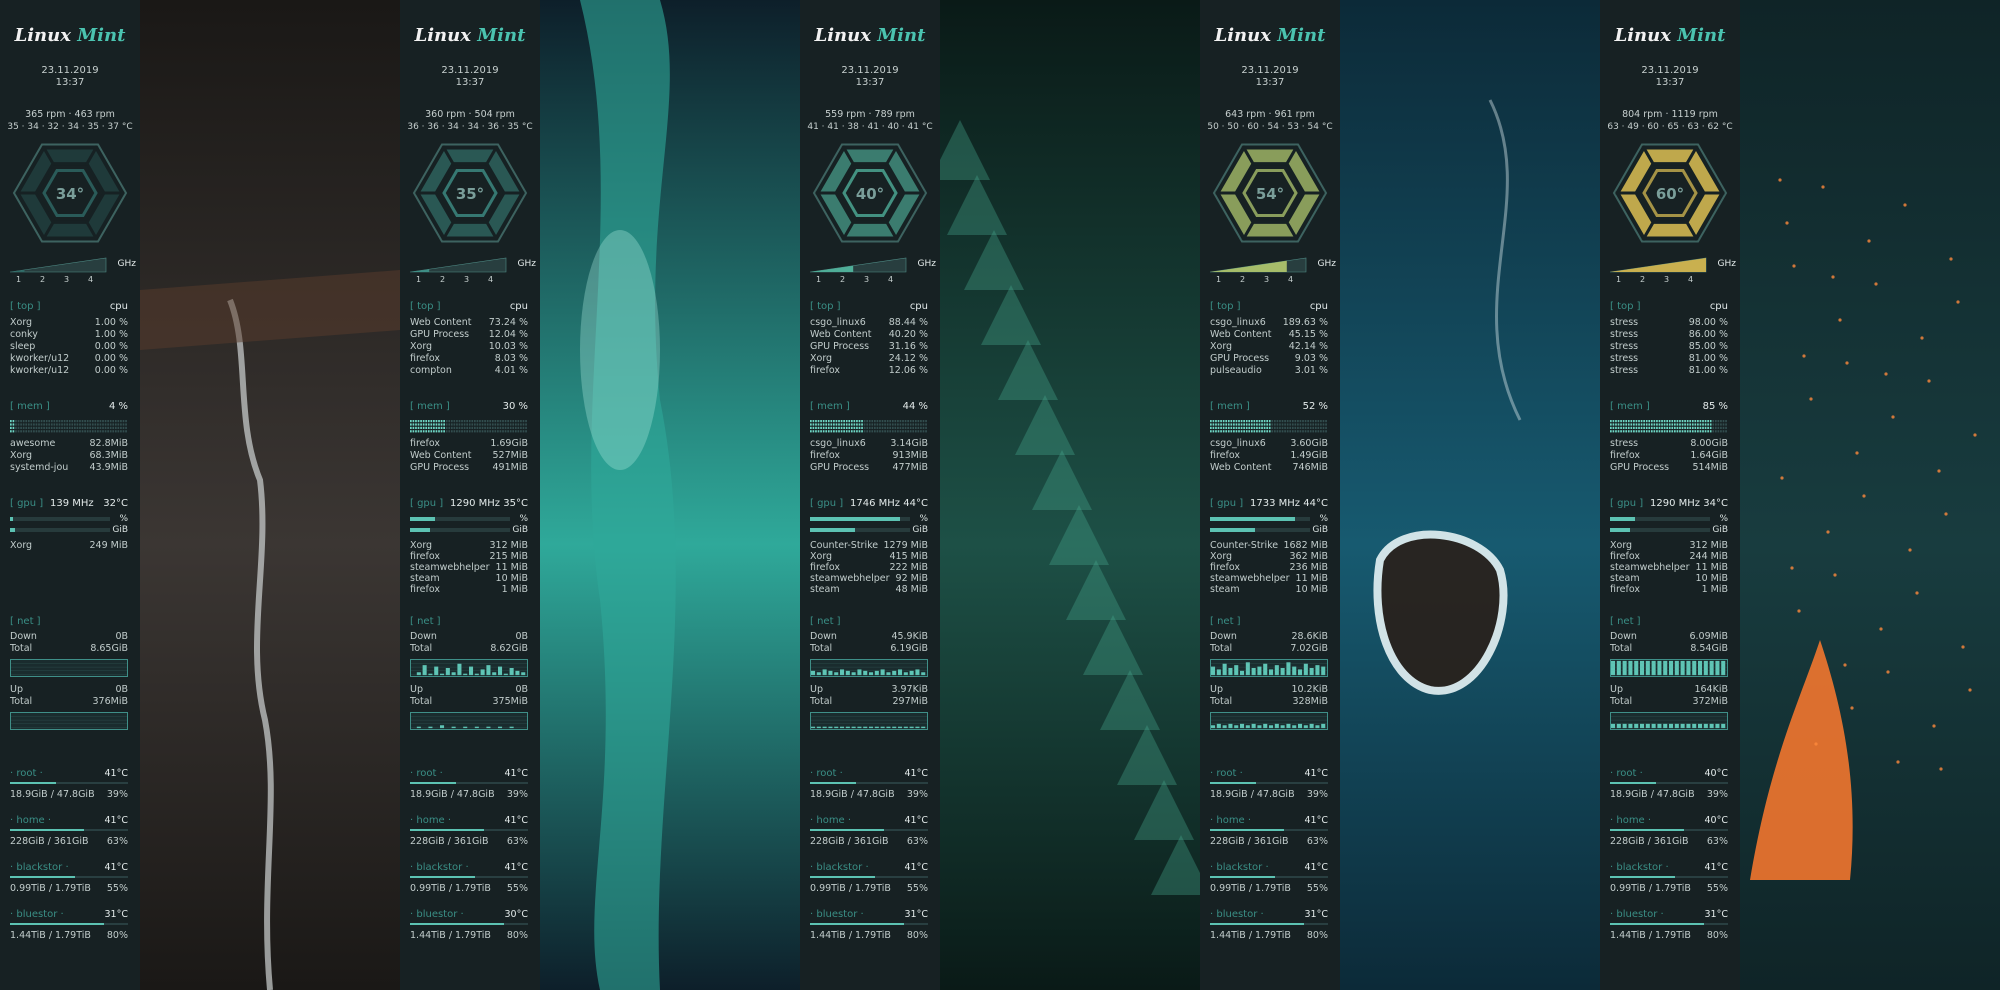  Describe the element at coordinates (1670, 194) in the screenshot. I see `hex-temp-label: 60°` at that location.